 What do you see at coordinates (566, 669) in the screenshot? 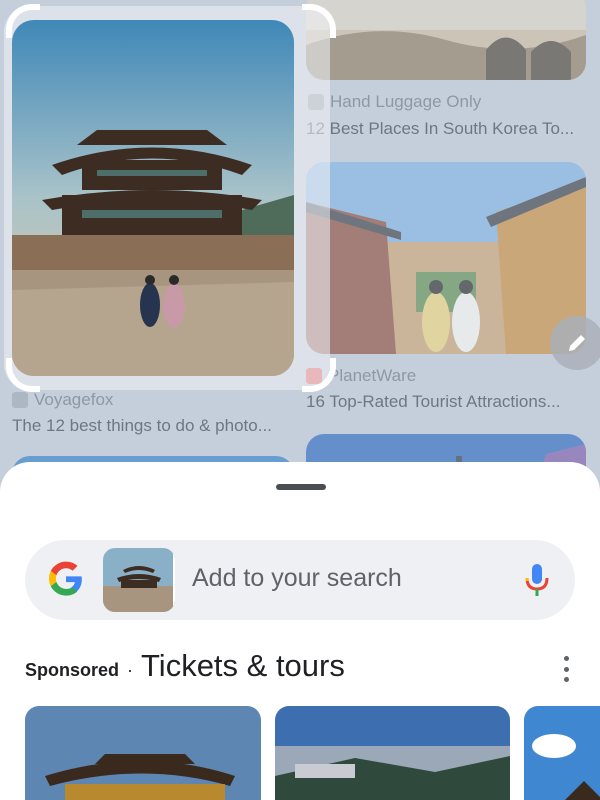
I see `more-vert-icon` at bounding box center [566, 669].